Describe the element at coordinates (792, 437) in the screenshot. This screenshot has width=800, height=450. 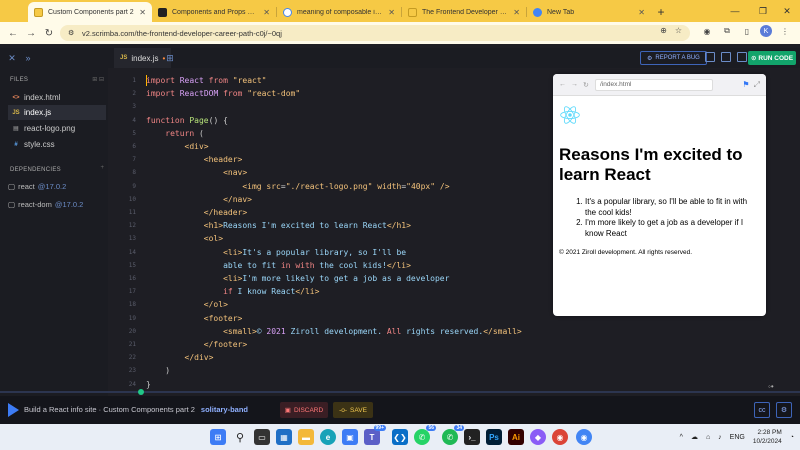
I see `notification-bell-icon: ◔` at that location.